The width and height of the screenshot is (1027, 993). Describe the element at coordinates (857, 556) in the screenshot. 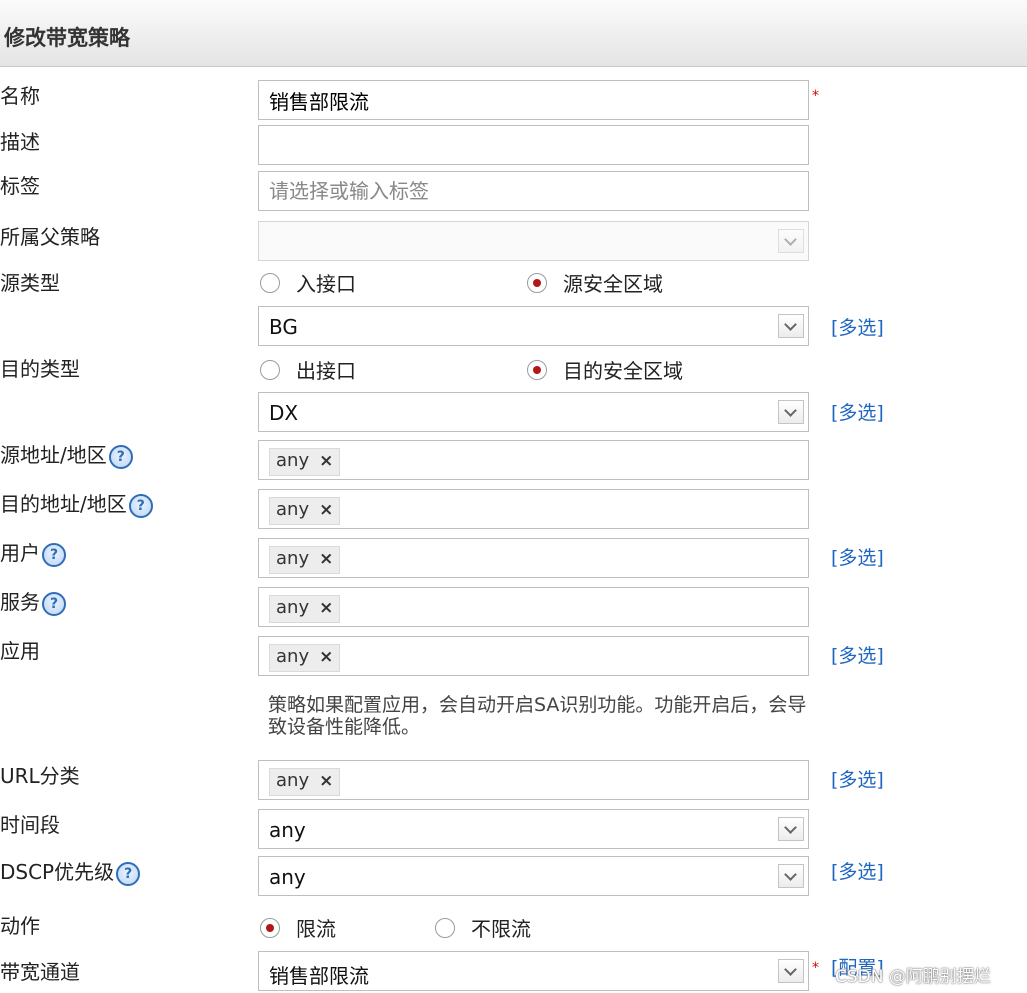

I see `user-multi-select-link: [多选]` at that location.